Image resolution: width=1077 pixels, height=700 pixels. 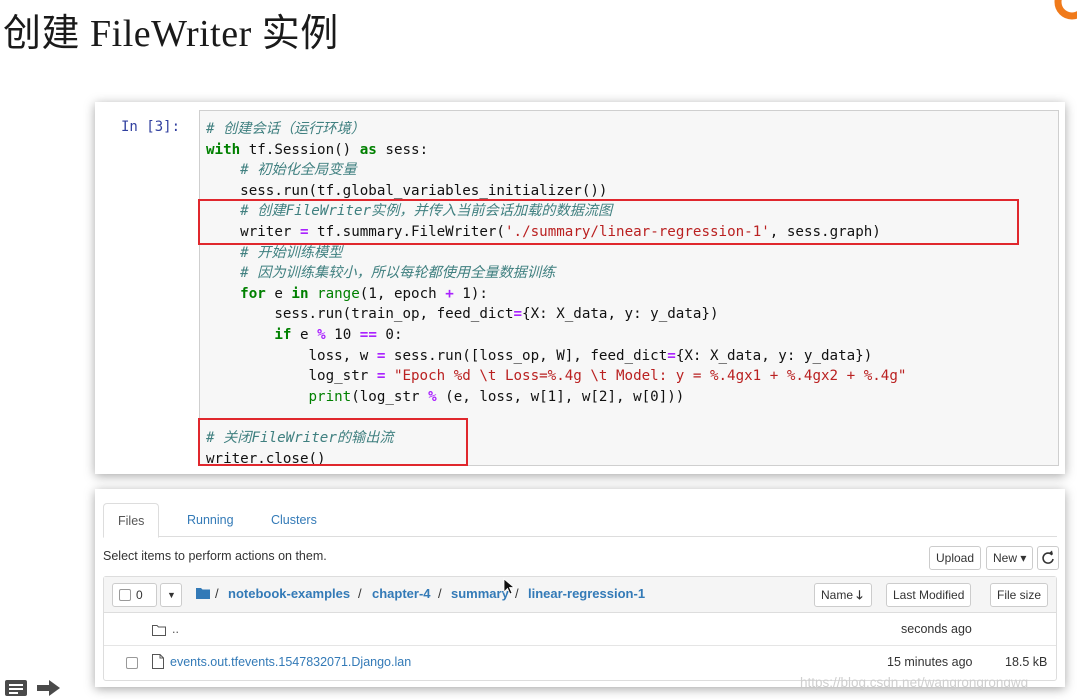 What do you see at coordinates (1026, 662) in the screenshot?
I see `file-size: 18.5 kB` at bounding box center [1026, 662].